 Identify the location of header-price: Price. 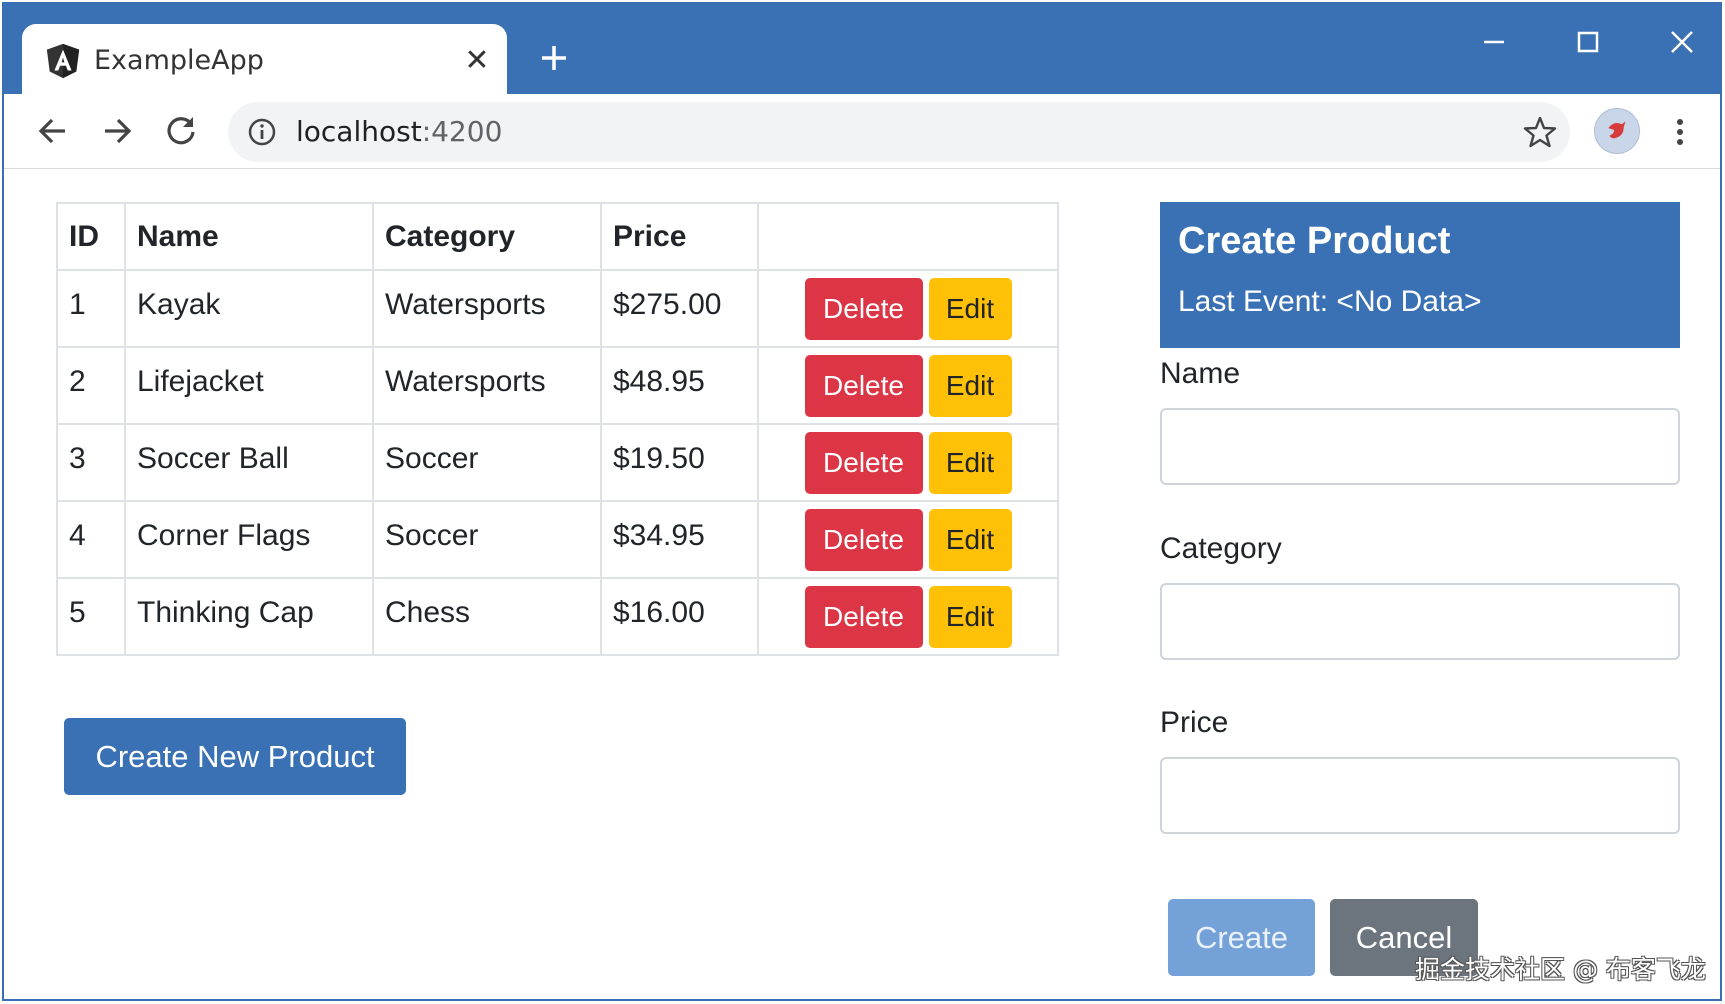
(679, 236).